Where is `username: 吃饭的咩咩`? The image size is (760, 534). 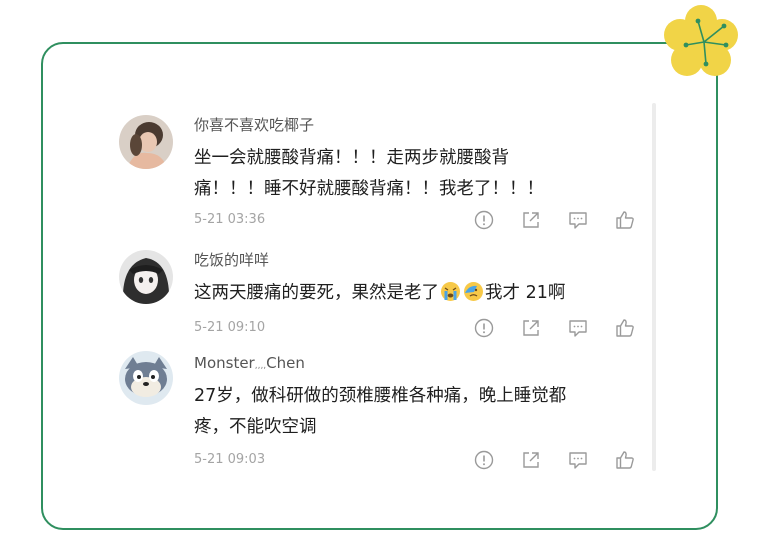 username: 吃饭的咩咩 is located at coordinates (231, 260).